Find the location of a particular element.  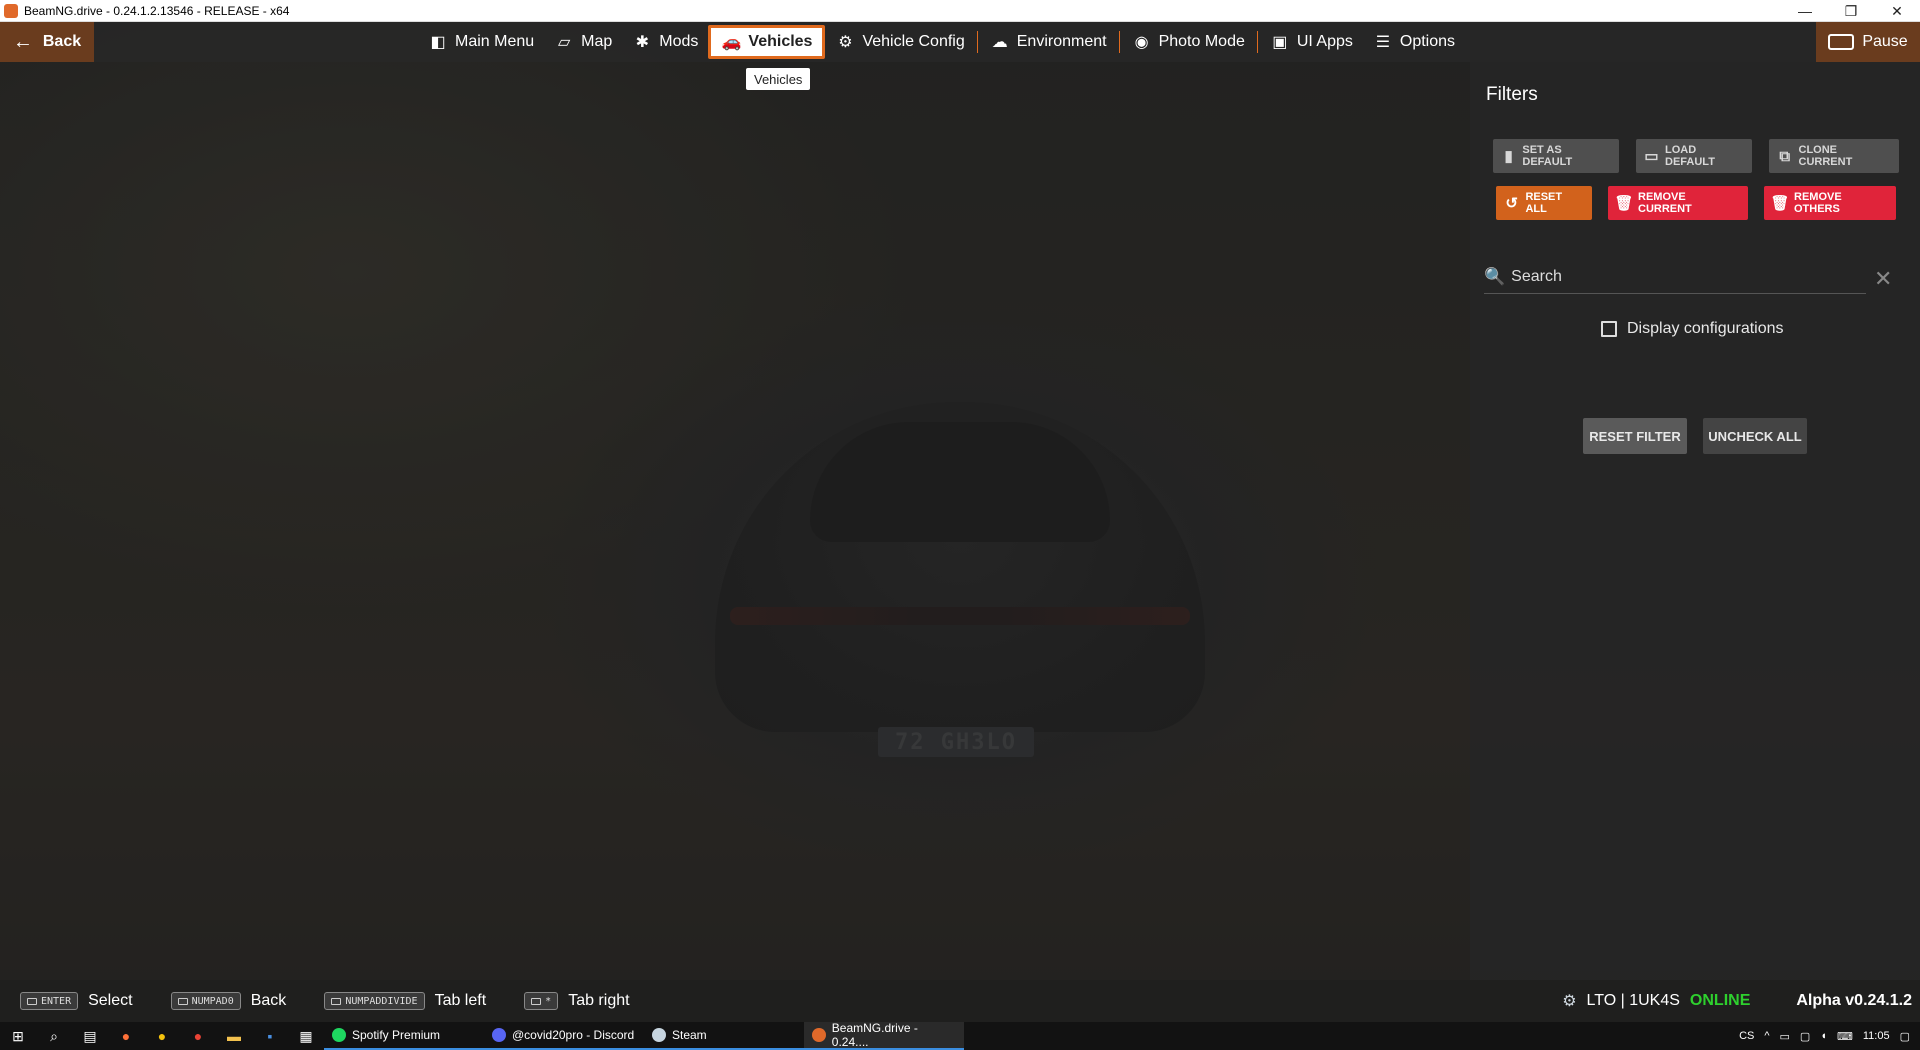

reset-filter-button: RESET FILTER is located at coordinates (1635, 436).